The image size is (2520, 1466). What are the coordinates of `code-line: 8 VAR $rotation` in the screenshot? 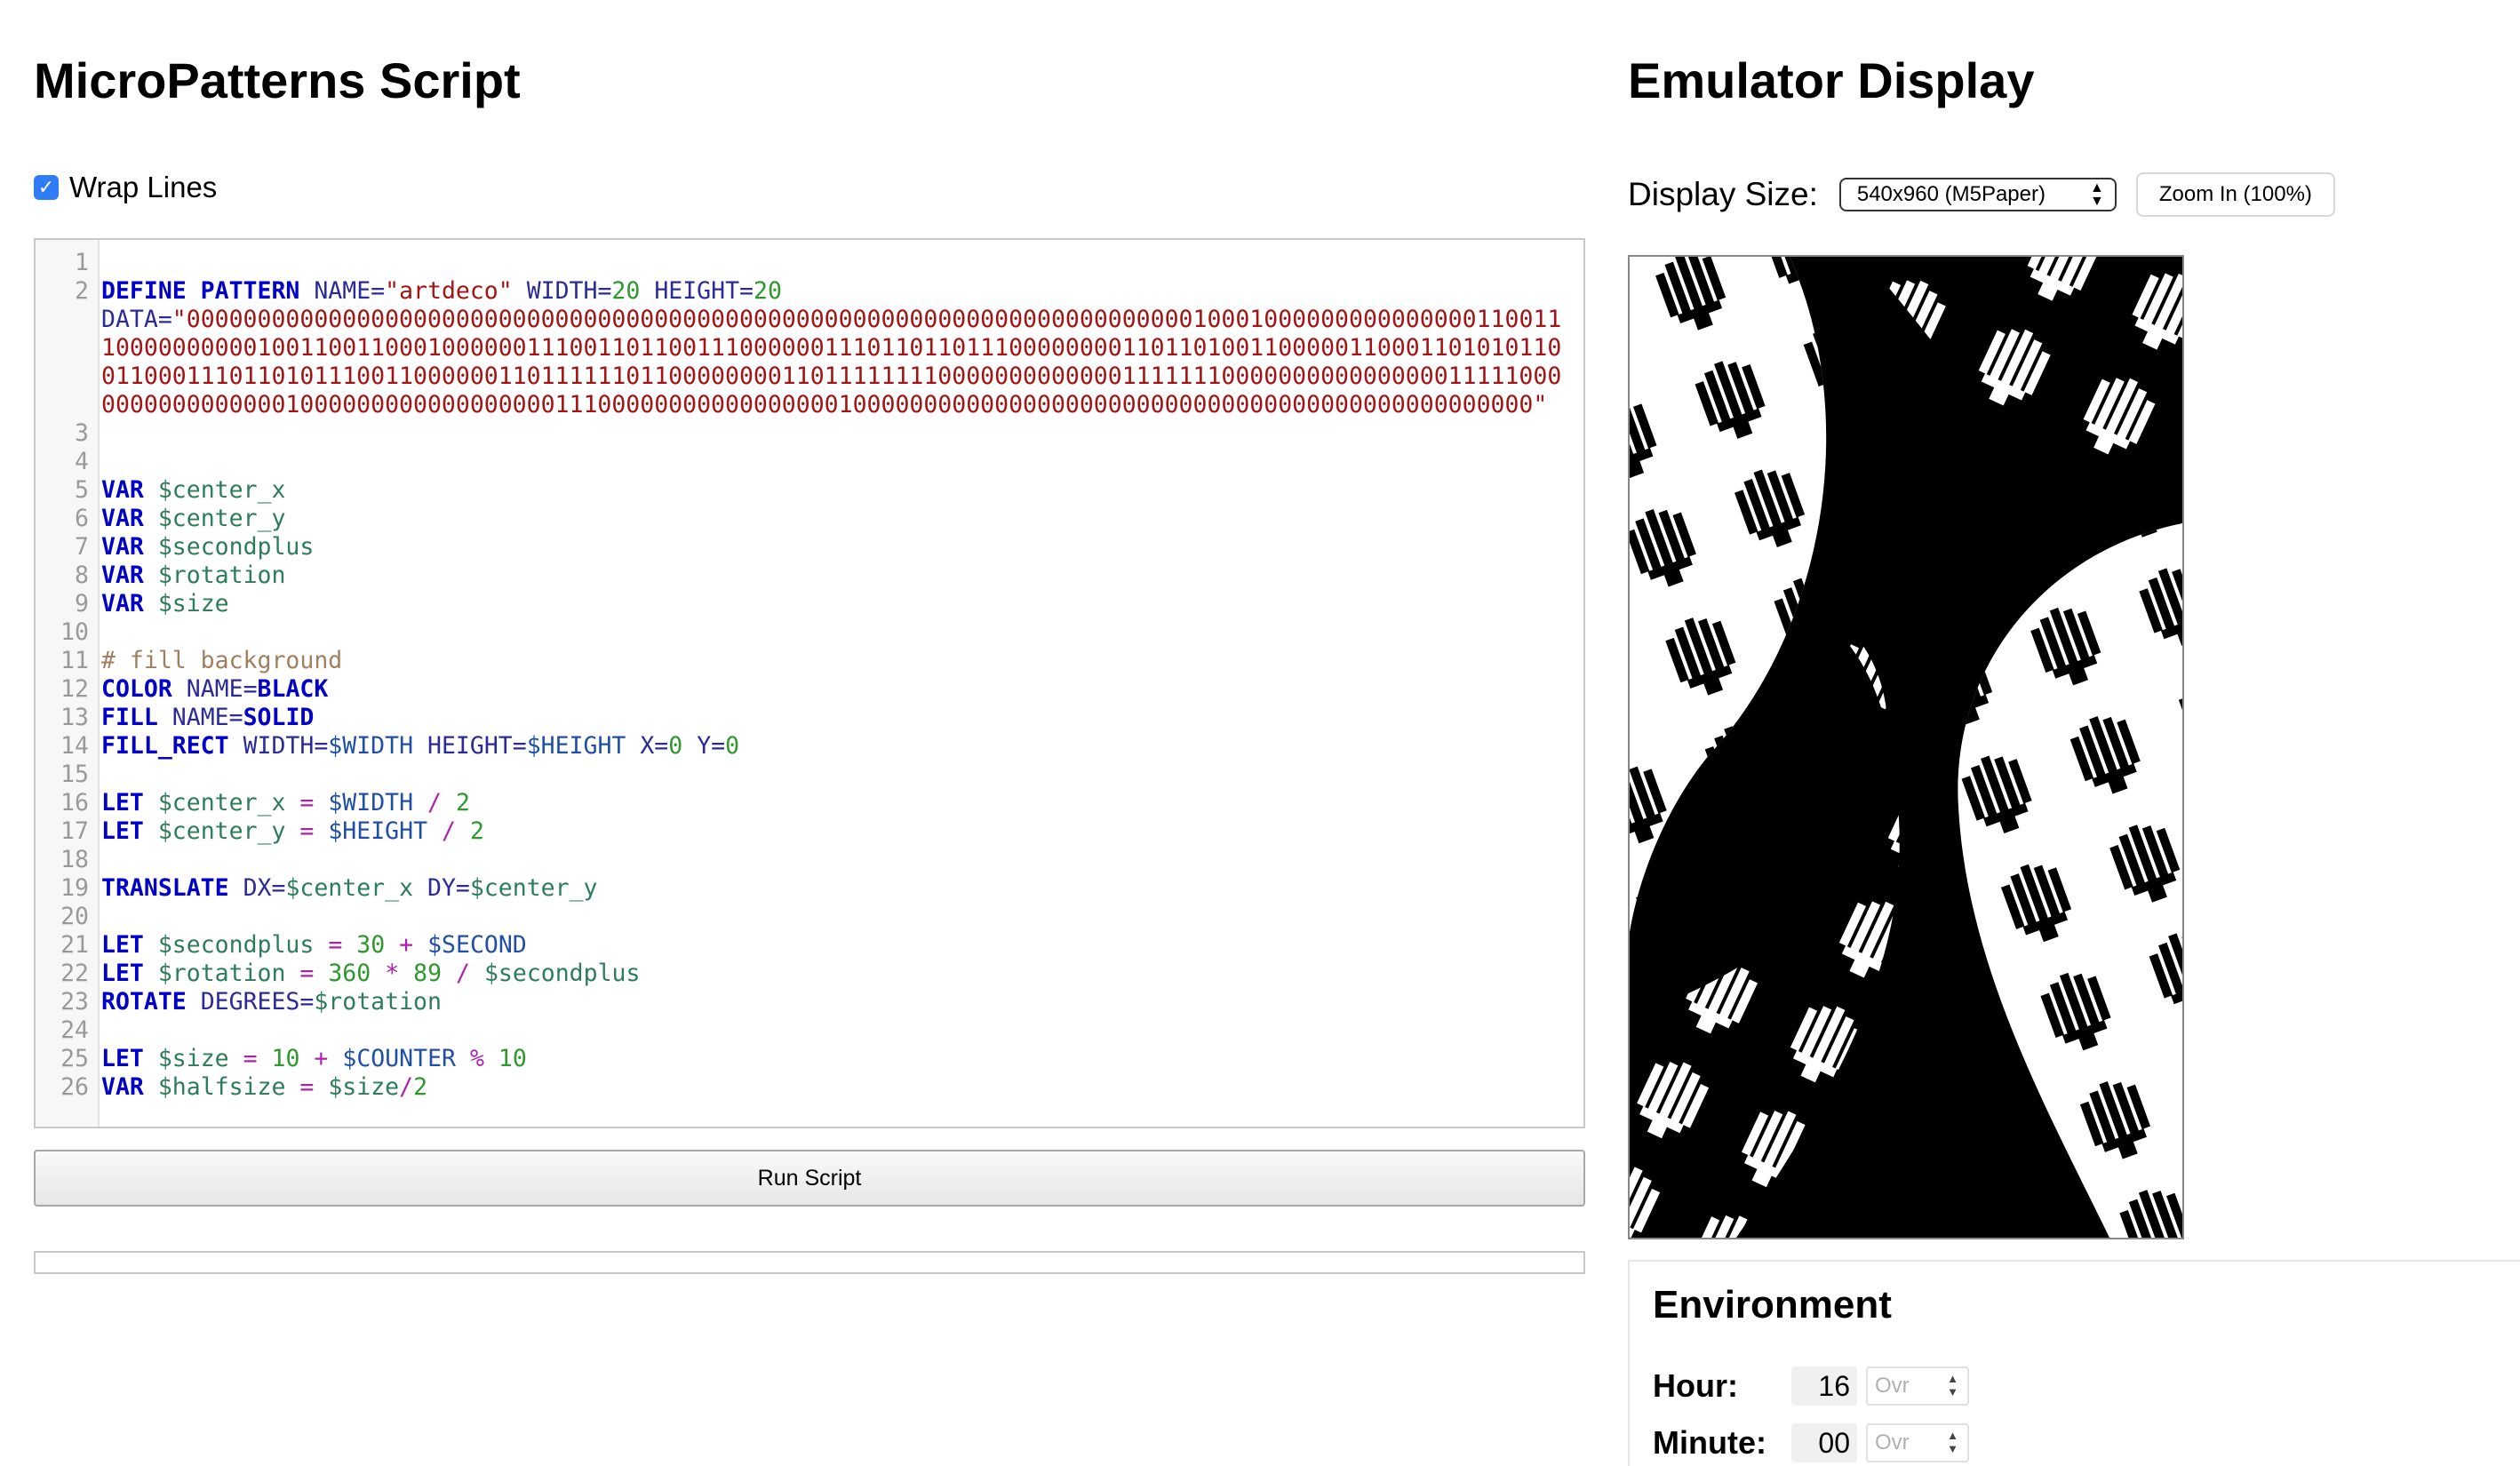 It's located at (809, 576).